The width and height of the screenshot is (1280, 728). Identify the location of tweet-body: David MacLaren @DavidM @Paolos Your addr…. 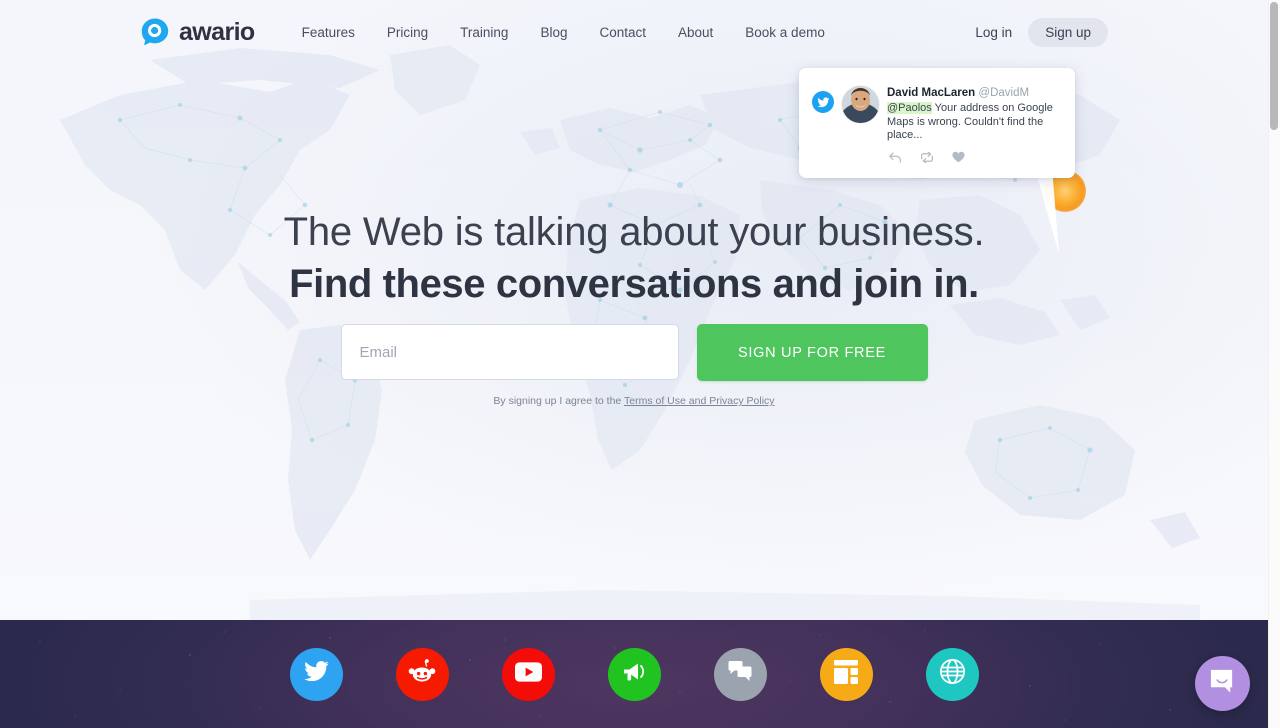
(974, 124).